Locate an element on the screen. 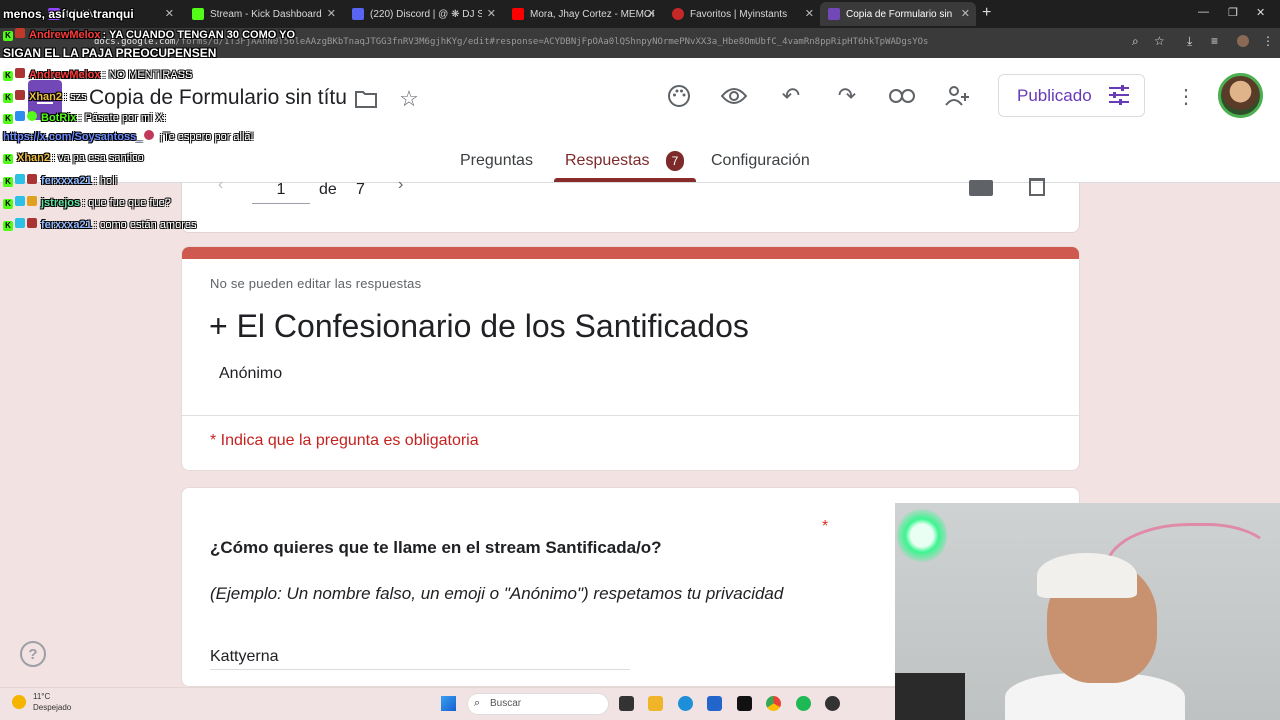 This screenshot has height=720, width=1280. chrome-icon is located at coordinates (773, 703).